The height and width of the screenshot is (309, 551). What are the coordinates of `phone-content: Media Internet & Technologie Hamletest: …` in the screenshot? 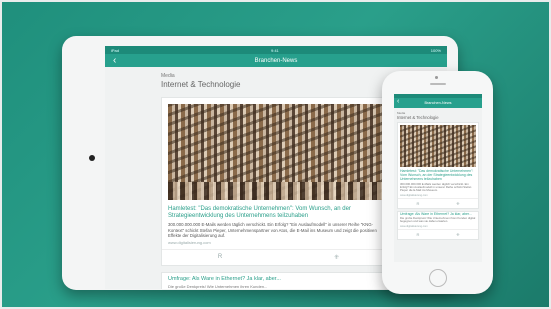 It's located at (438, 185).